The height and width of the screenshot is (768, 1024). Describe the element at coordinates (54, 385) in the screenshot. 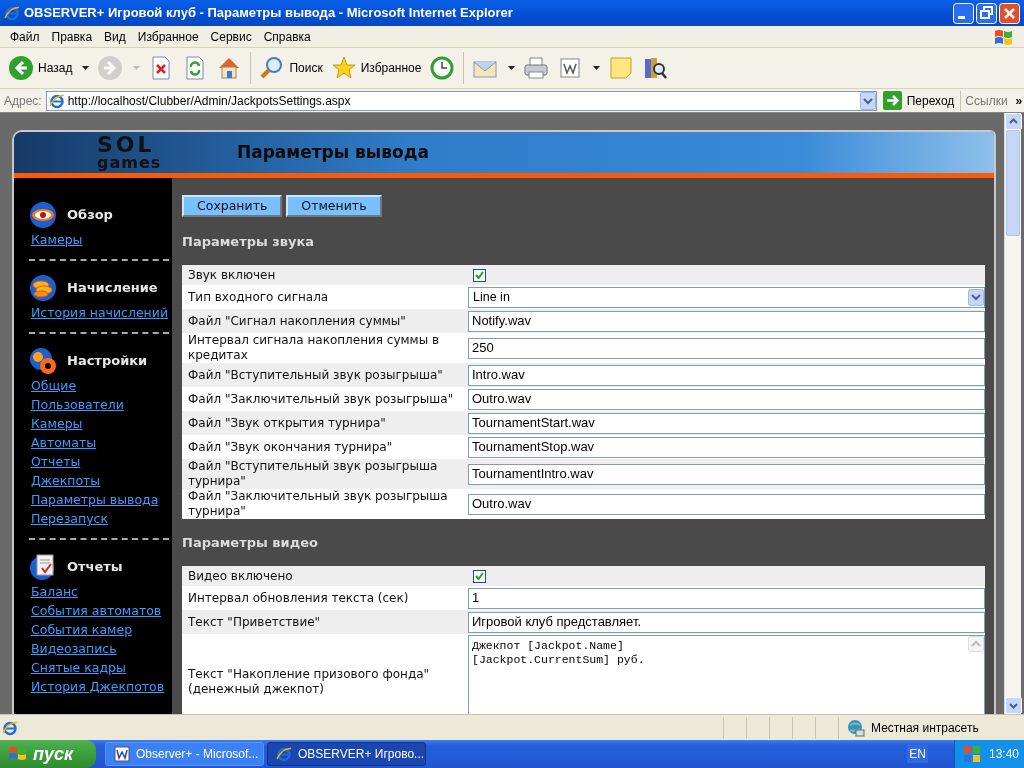

I see `sidebar-link: Общие` at that location.